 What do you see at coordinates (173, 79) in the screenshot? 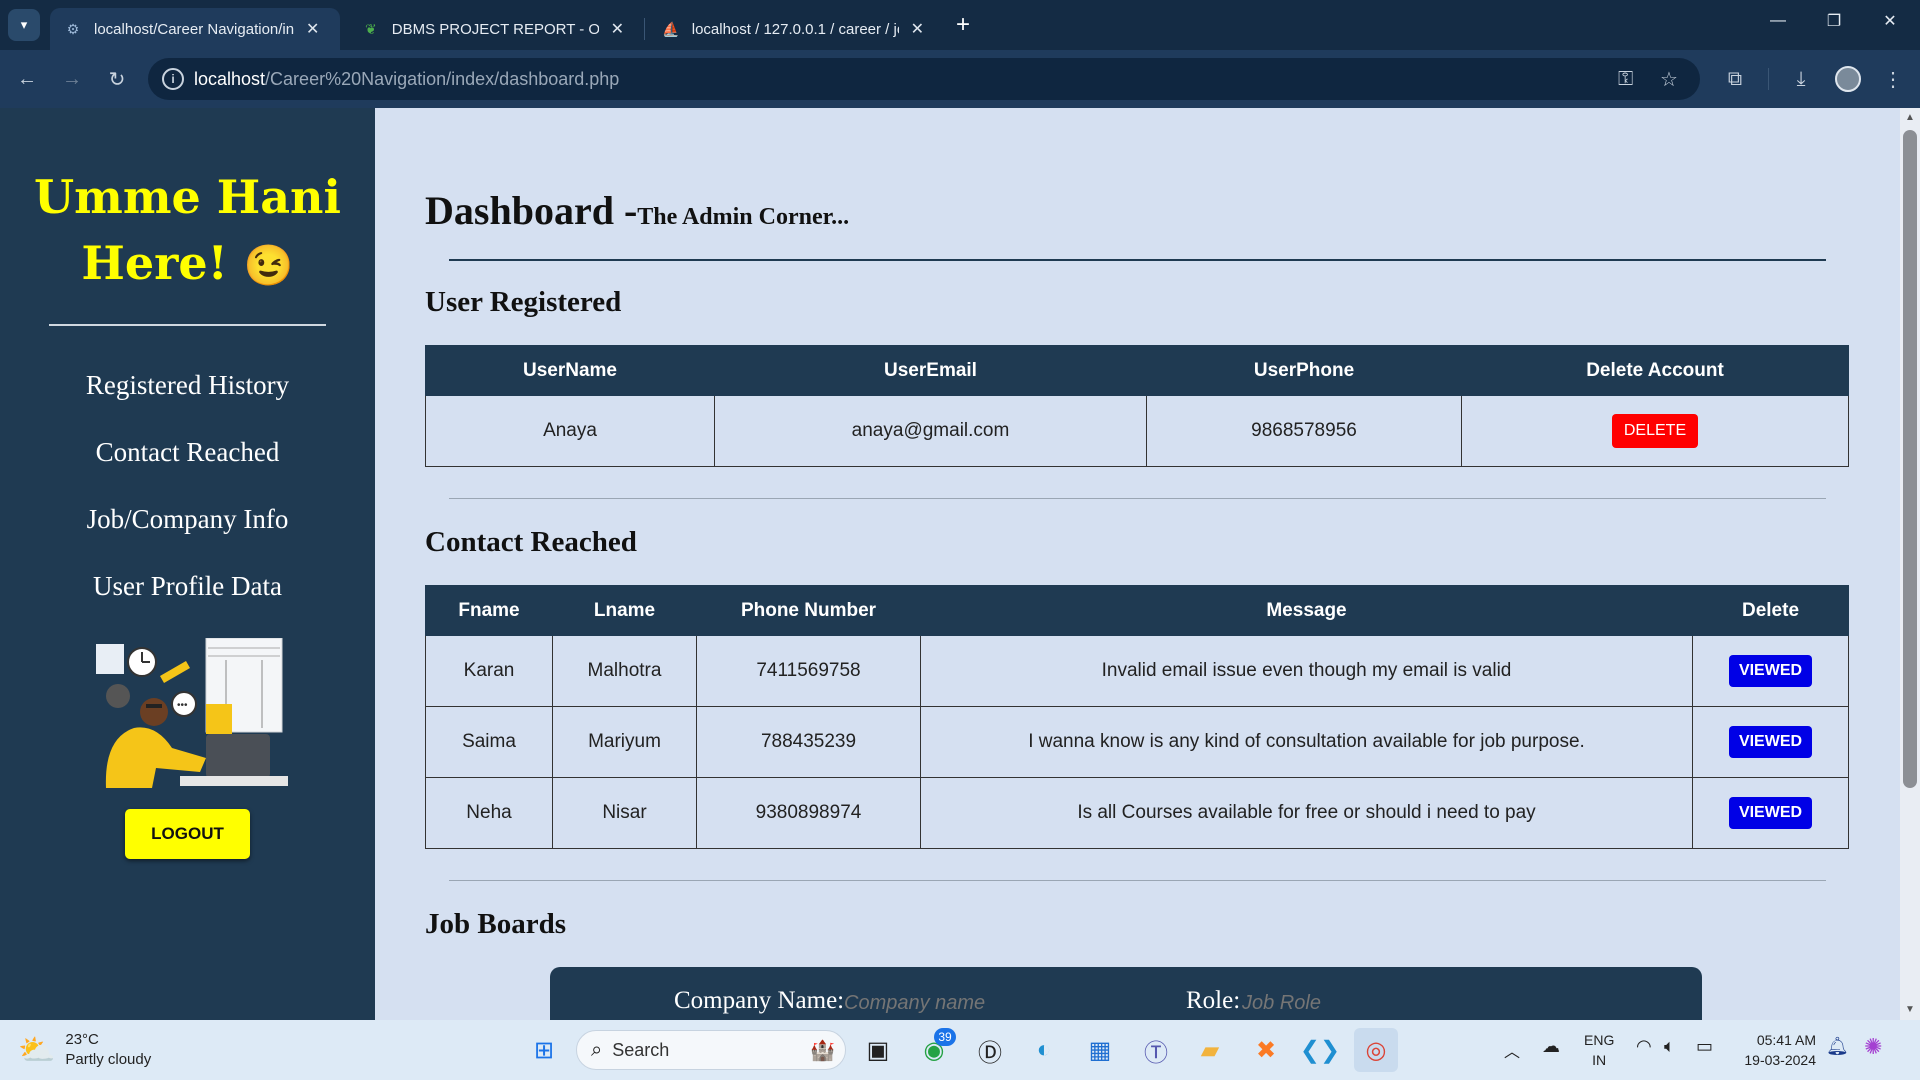
I see `site-info-icon: i` at bounding box center [173, 79].